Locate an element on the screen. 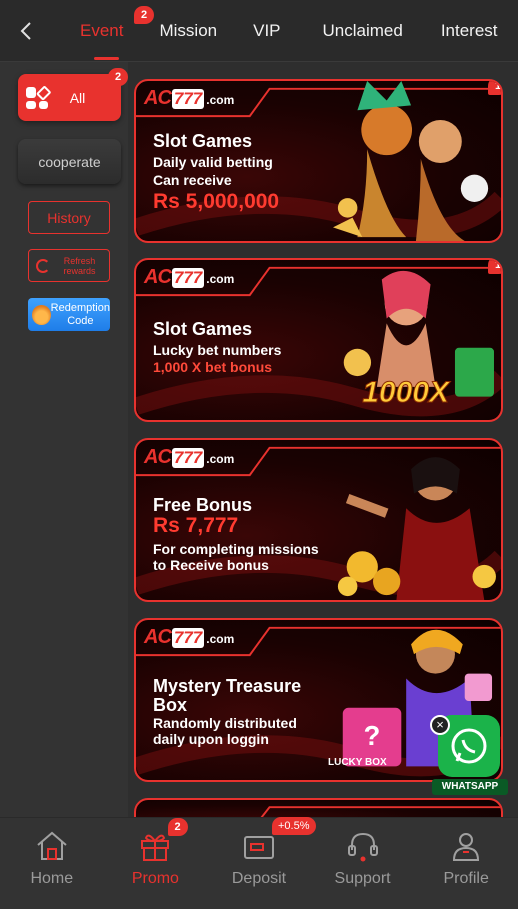 The height and width of the screenshot is (909, 518). top-tab-bar: Event 2 Mission VIP Unclaimed Interest is located at coordinates (259, 31).